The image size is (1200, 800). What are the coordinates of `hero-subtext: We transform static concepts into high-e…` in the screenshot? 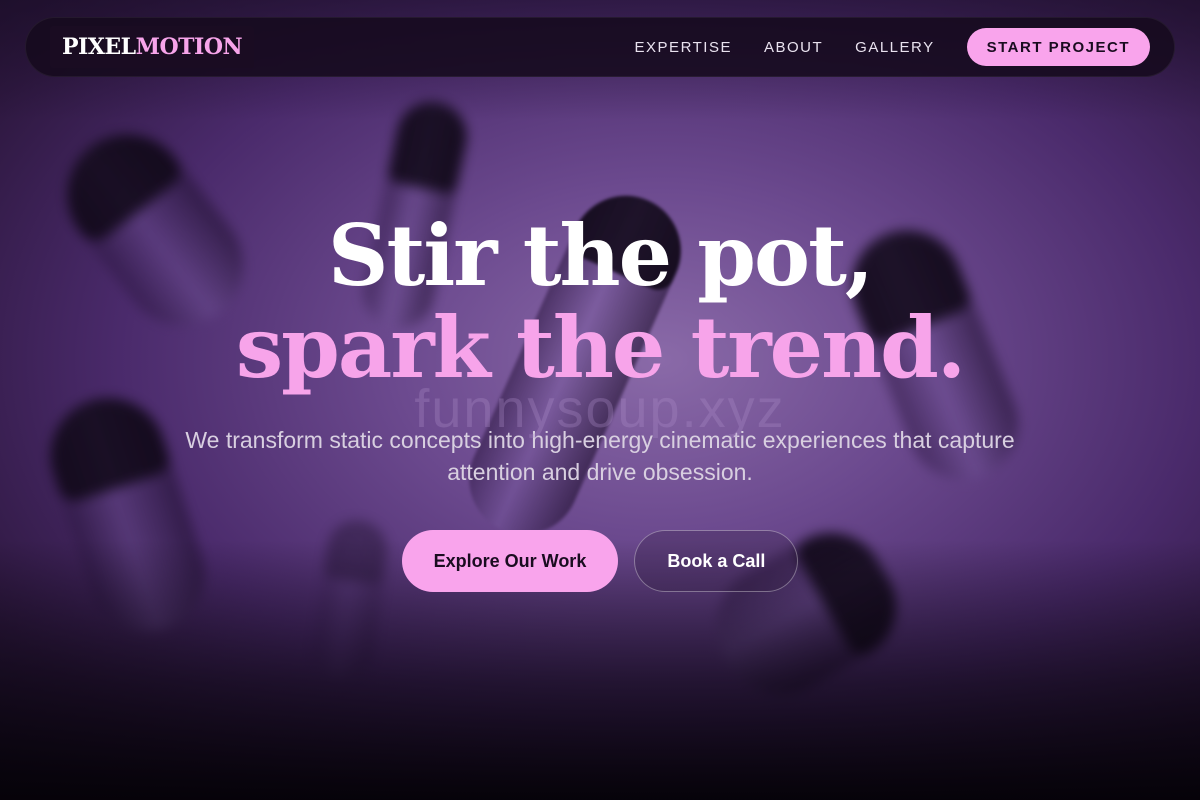 It's located at (600, 456).